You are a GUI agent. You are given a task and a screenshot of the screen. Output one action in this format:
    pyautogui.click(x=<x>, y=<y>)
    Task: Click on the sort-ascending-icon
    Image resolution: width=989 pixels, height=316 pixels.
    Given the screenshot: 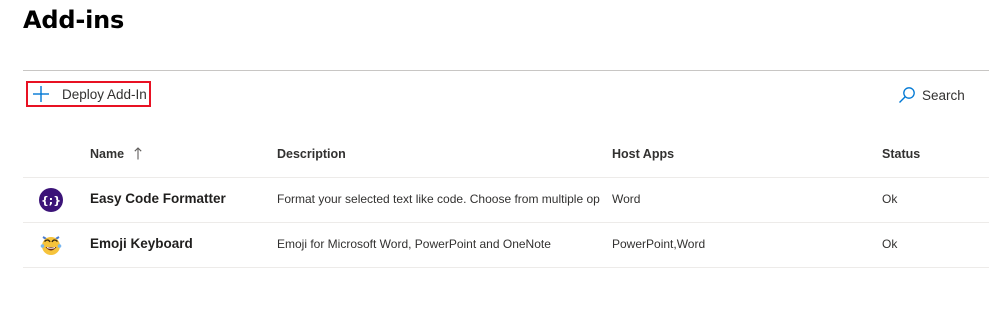 What is the action you would take?
    pyautogui.click(x=137, y=153)
    